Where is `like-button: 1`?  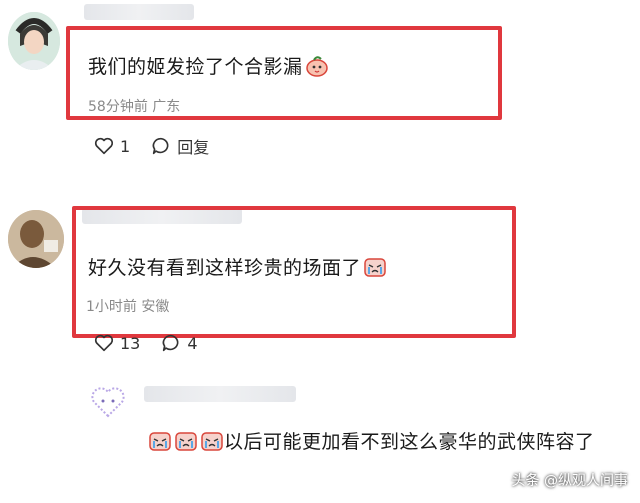 like-button: 1 is located at coordinates (111, 146).